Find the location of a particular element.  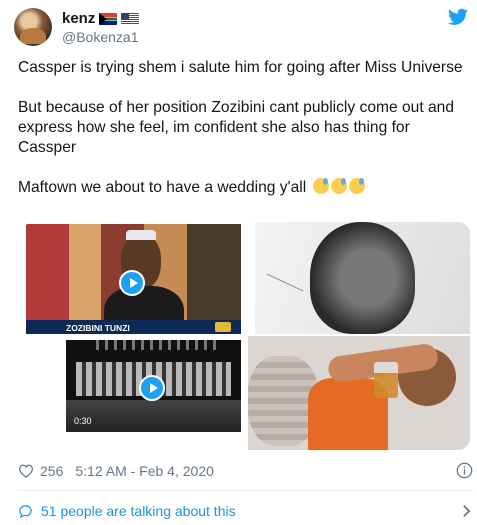

channel-logo-icon is located at coordinates (223, 327).